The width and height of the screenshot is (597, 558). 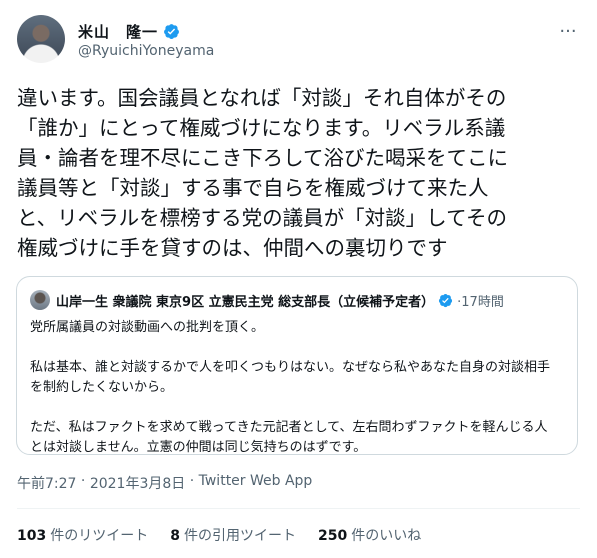 I want to click on author-names: 米山 隆一 @RyuichiYoneyama, so click(x=146, y=40).